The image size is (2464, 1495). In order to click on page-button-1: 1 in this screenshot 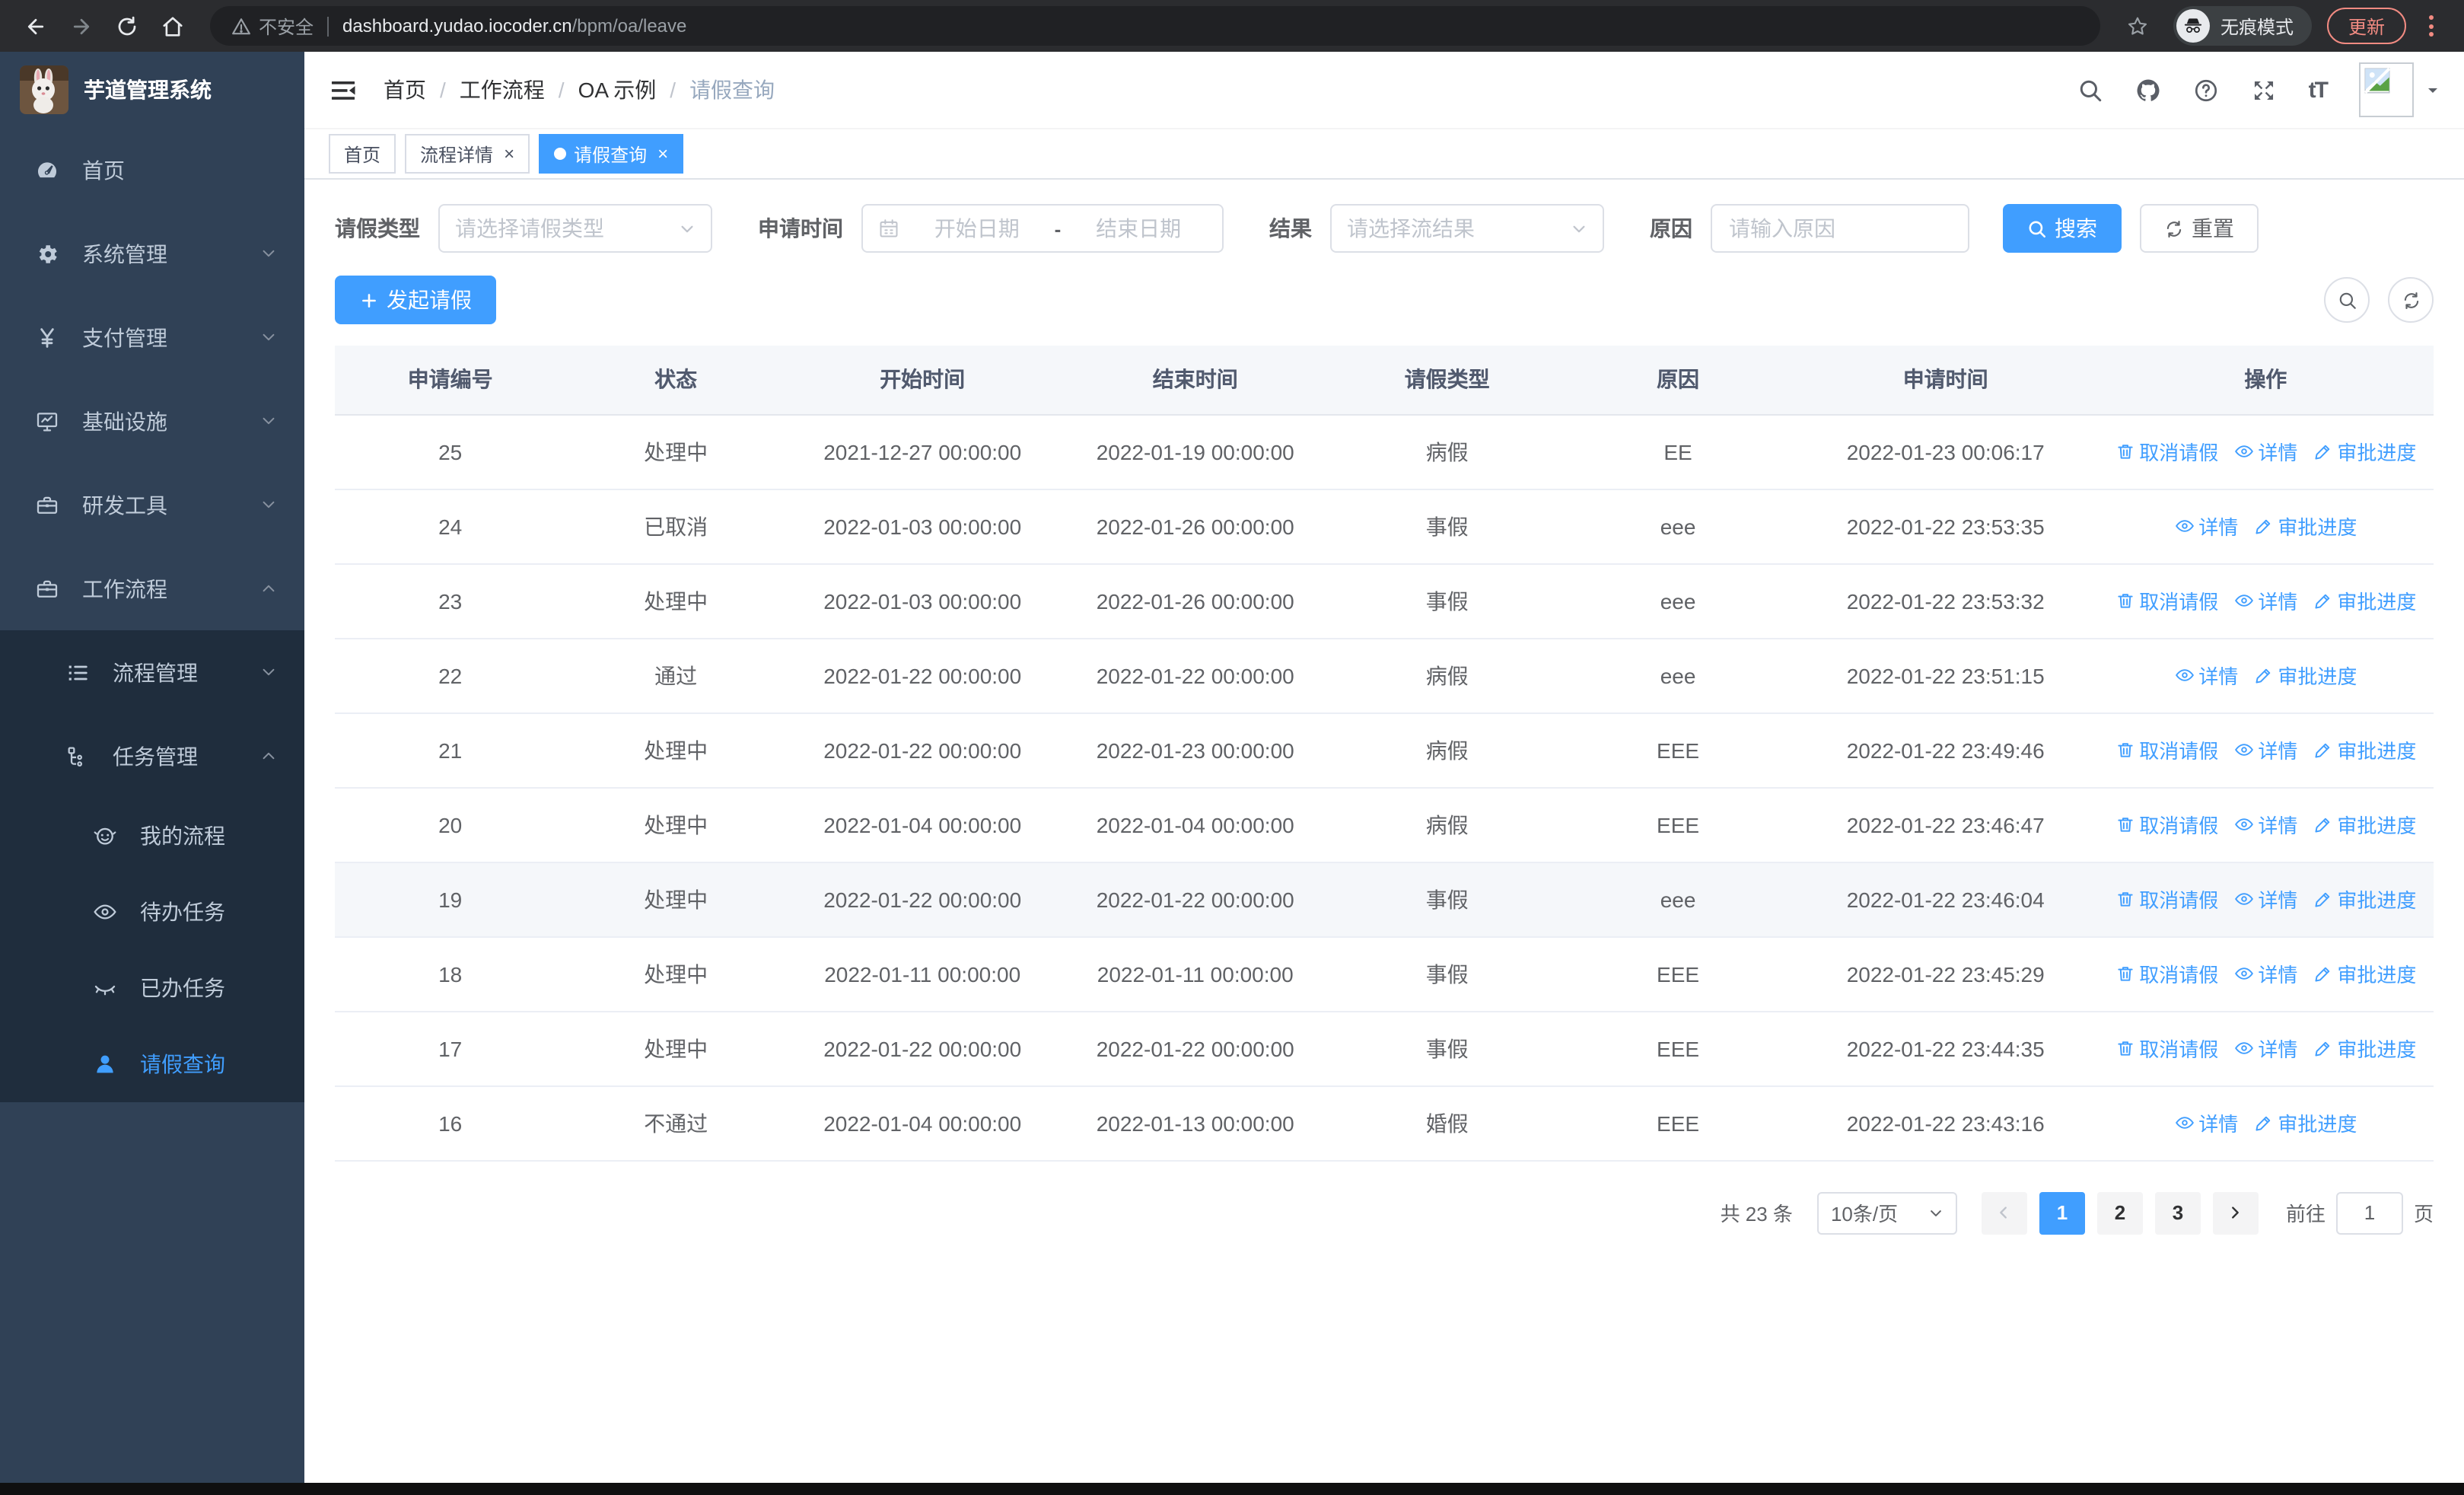, I will do `click(2062, 1212)`.